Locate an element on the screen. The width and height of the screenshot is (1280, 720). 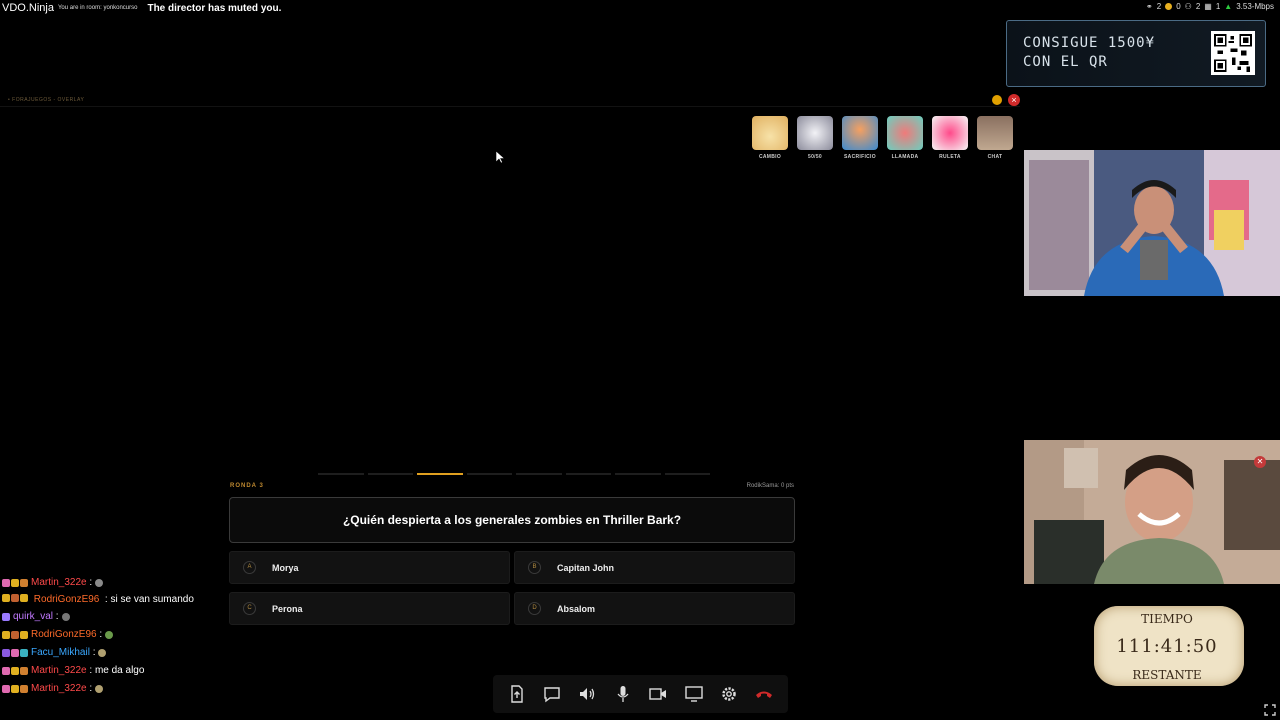
sacrifice-icon is located at coordinates (860, 133).